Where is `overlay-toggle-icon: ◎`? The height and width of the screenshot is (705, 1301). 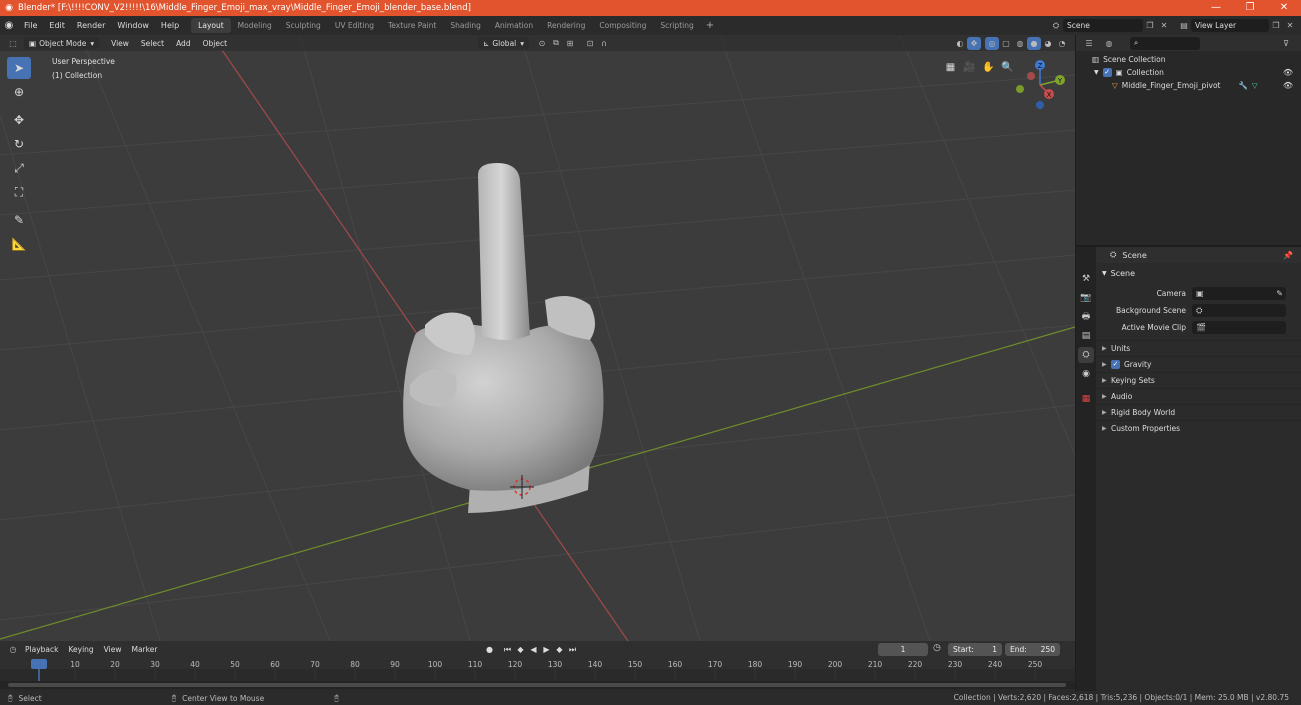
overlay-toggle-icon: ◎ is located at coordinates (992, 43).